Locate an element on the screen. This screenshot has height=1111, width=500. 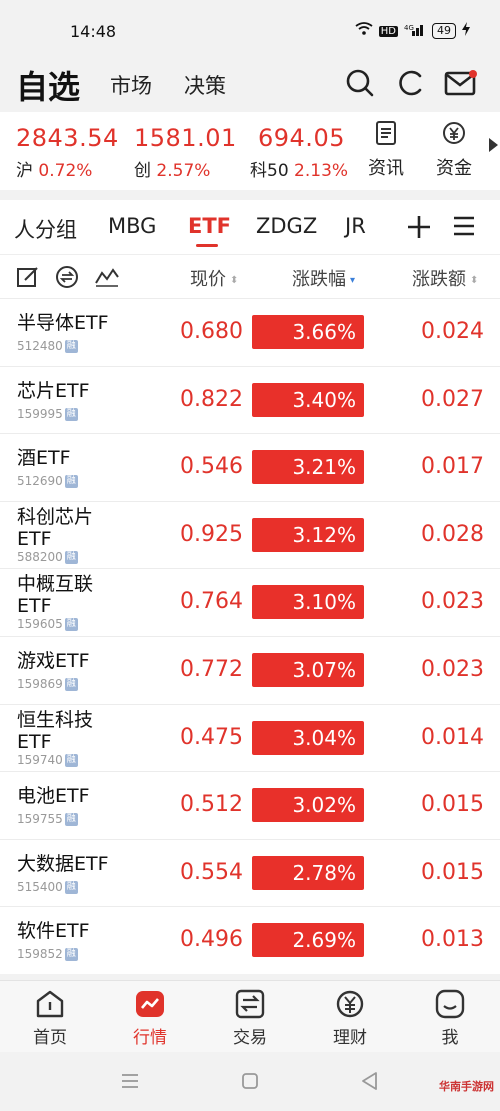
battery-icon: 49 is located at coordinates (444, 31).